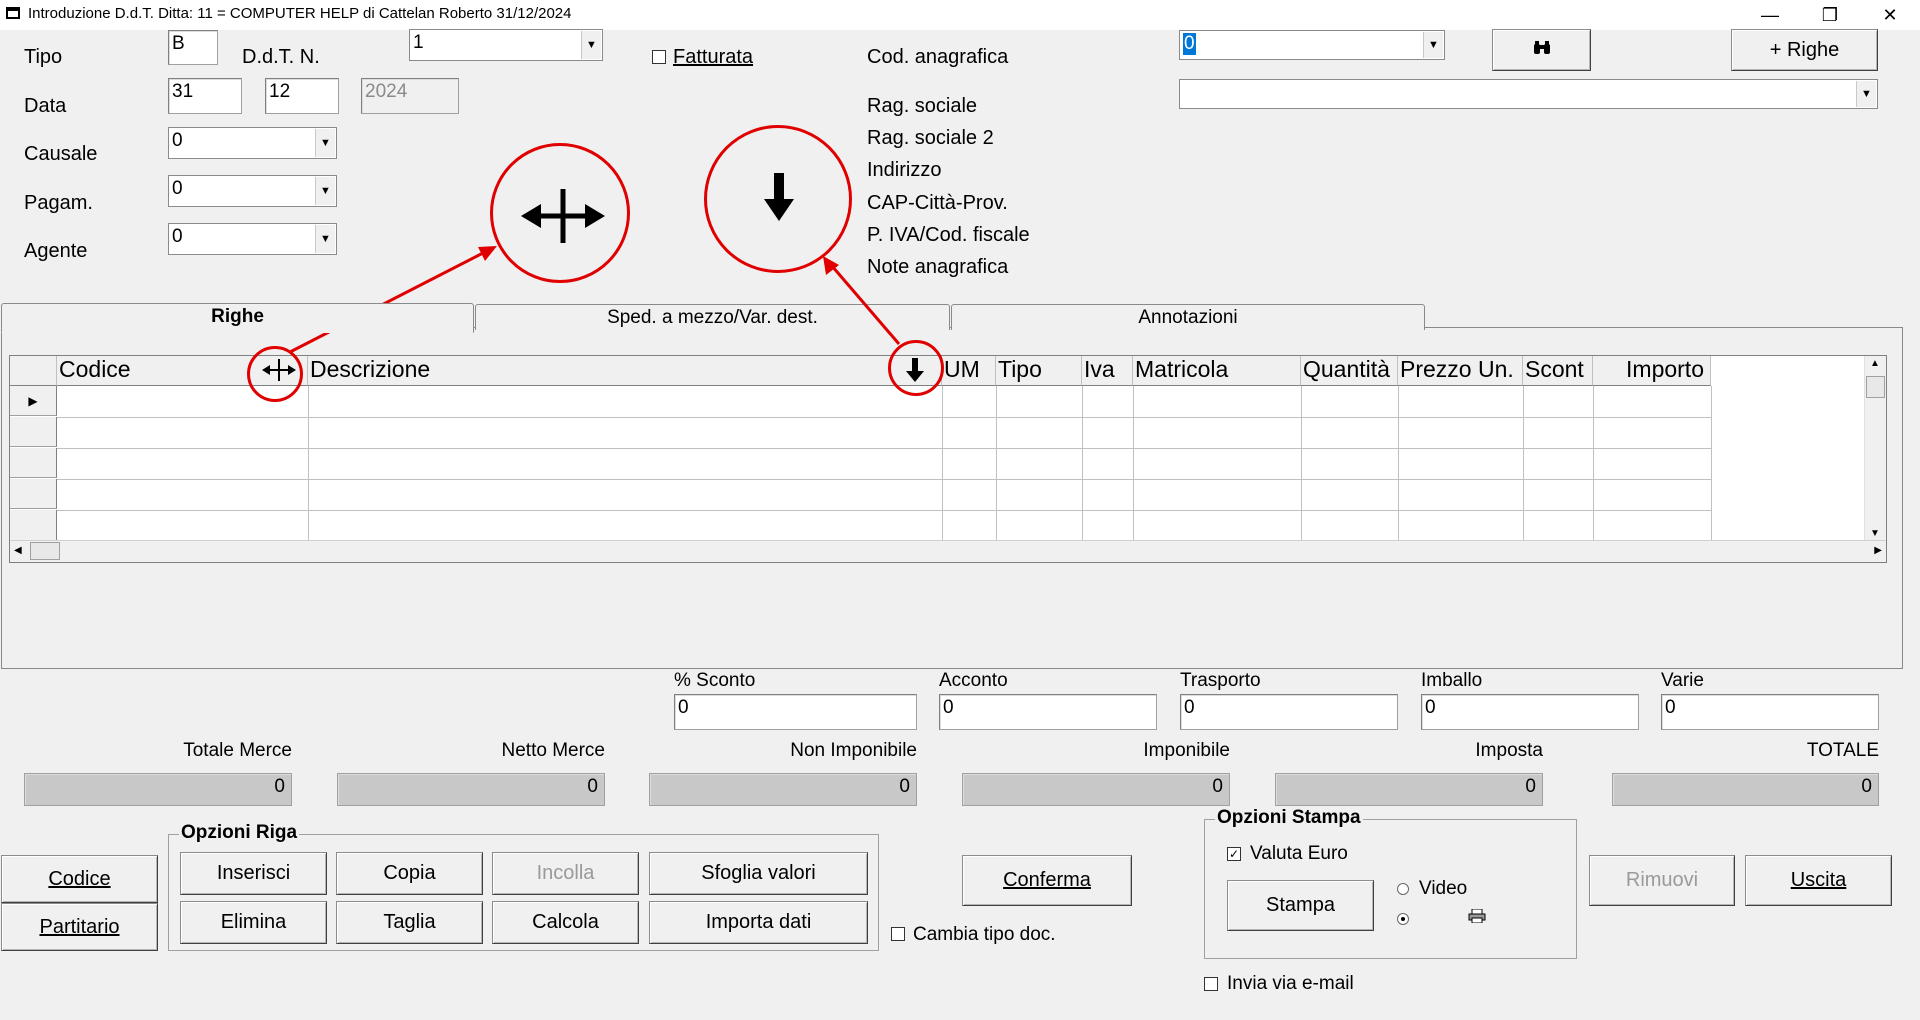 This screenshot has width=1920, height=1020. Describe the element at coordinates (595, 300) in the screenshot. I see `annotation-arrows` at that location.